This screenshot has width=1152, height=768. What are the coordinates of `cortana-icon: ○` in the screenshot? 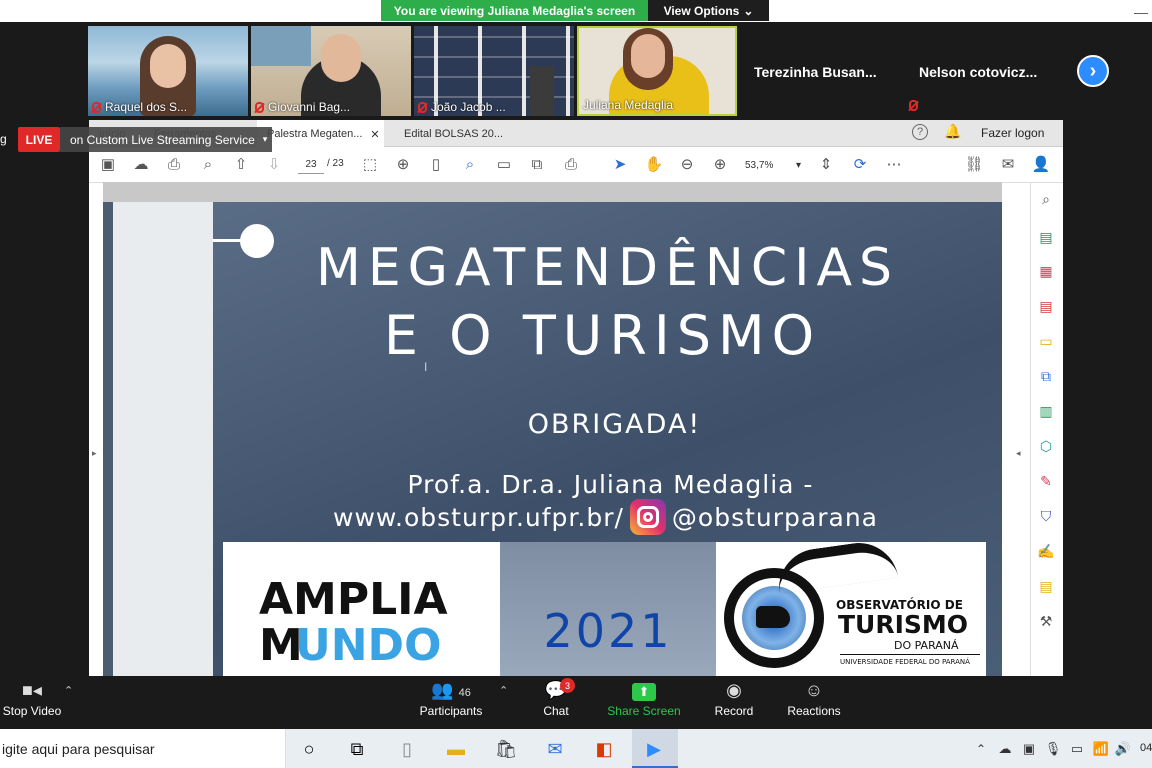 It's located at (309, 749).